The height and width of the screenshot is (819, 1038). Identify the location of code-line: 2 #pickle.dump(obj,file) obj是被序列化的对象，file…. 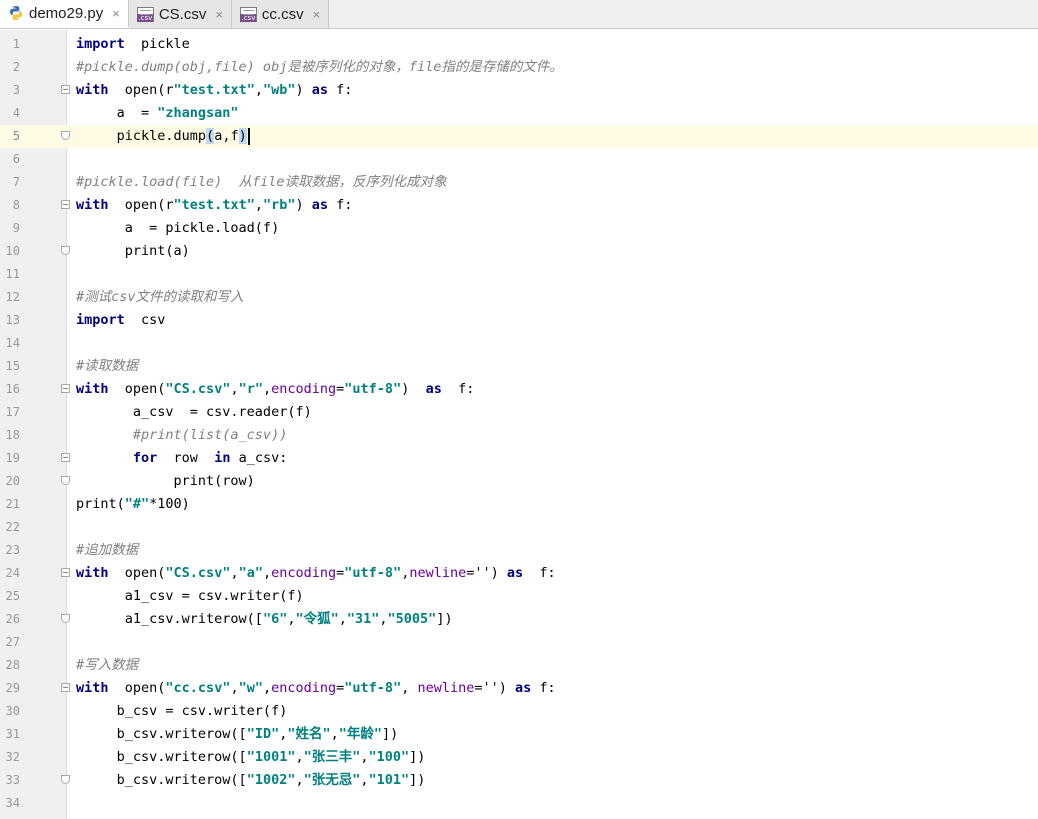
(519, 67).